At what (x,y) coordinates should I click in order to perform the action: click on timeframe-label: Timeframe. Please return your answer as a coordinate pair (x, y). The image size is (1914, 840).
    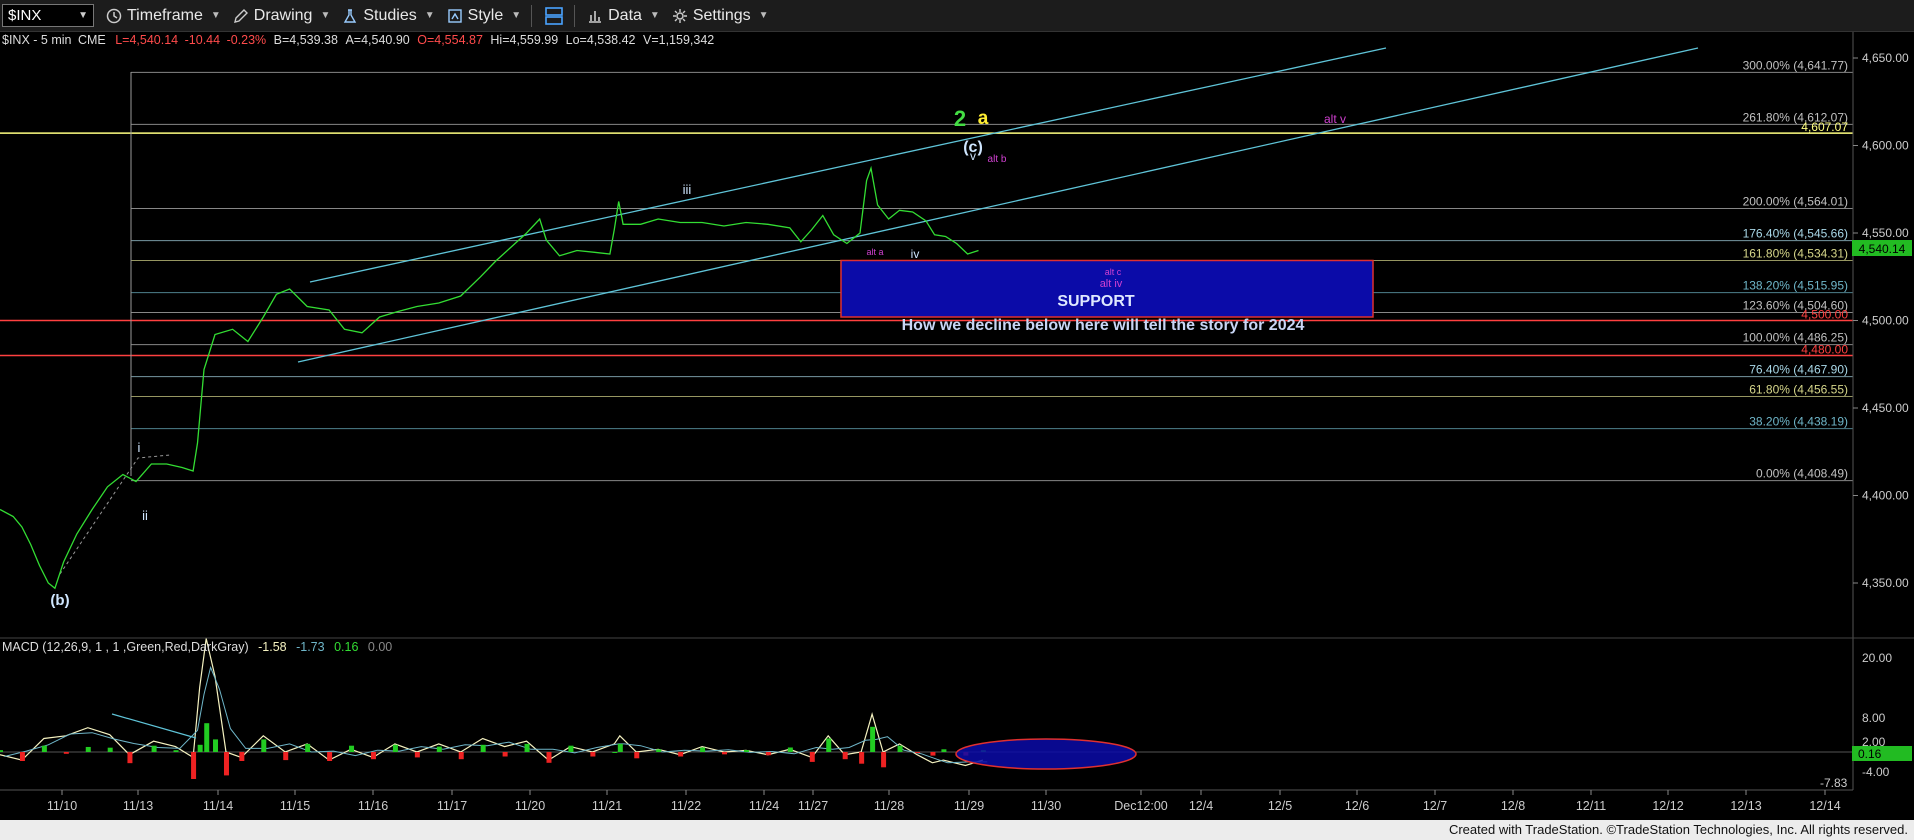
    Looking at the image, I should click on (165, 15).